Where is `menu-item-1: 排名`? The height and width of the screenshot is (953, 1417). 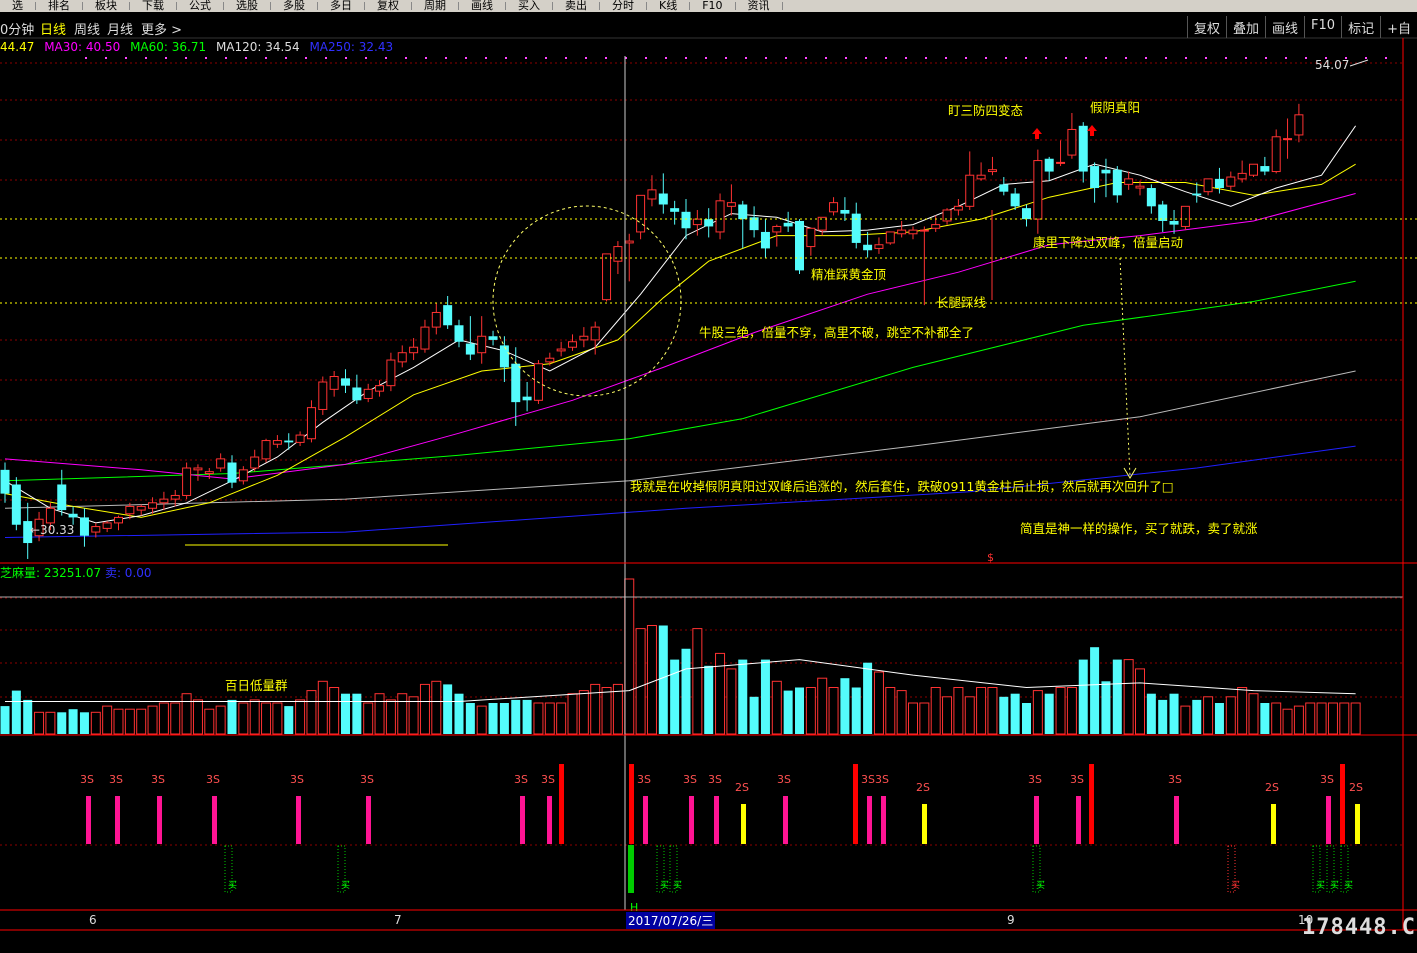 menu-item-1: 排名 is located at coordinates (59, 5).